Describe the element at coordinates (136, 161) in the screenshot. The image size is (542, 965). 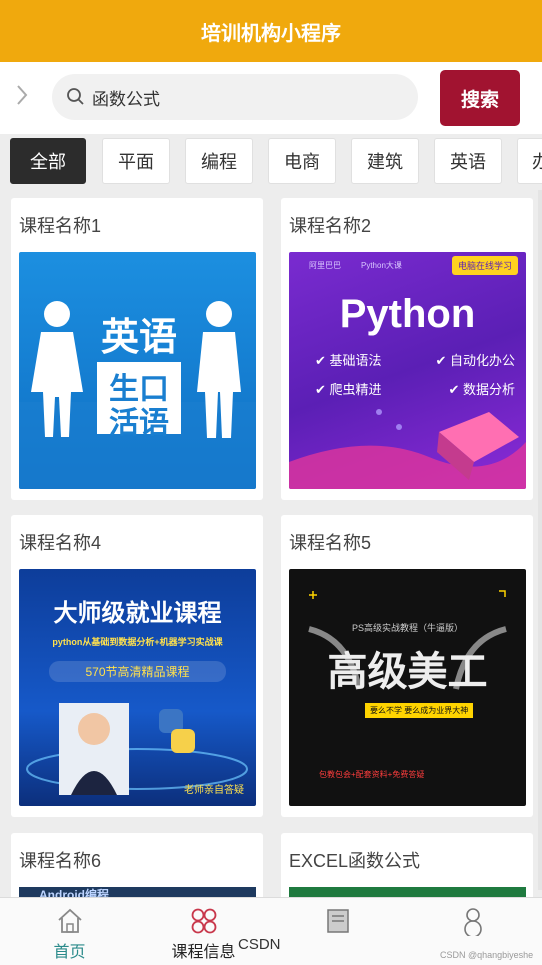
I see `tab-graphic-design: 平面` at that location.